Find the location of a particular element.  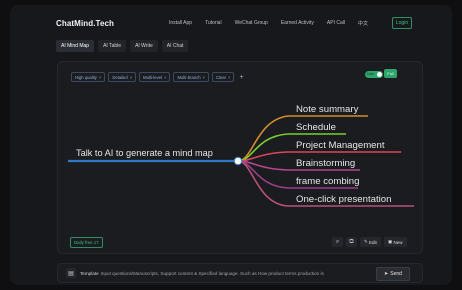

branch-label-project-management: Project Management is located at coordinates (340, 145).